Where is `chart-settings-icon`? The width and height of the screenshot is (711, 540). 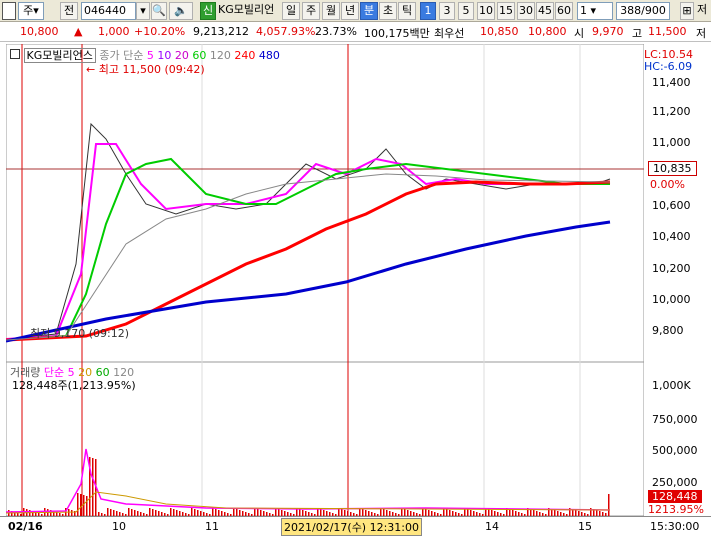 chart-settings-icon is located at coordinates (15, 54).